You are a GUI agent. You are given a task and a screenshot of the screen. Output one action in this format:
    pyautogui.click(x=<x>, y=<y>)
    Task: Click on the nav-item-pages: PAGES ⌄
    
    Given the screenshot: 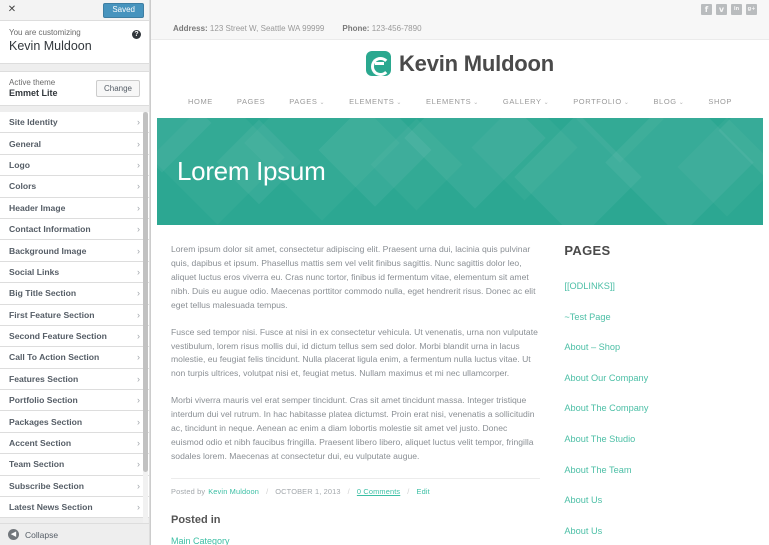 What is the action you would take?
    pyautogui.click(x=307, y=101)
    